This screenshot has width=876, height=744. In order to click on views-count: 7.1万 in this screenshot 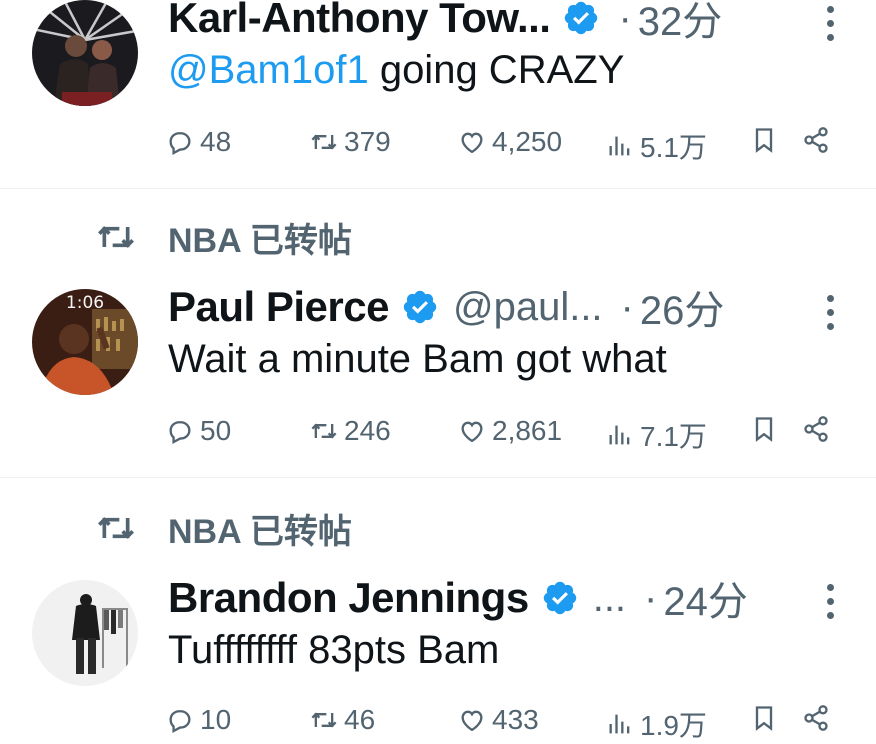, I will do `click(673, 436)`.